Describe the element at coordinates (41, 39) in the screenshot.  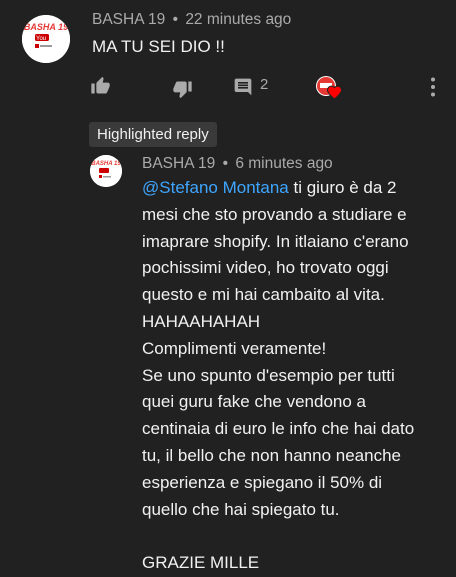
I see `svg-text: You` at that location.